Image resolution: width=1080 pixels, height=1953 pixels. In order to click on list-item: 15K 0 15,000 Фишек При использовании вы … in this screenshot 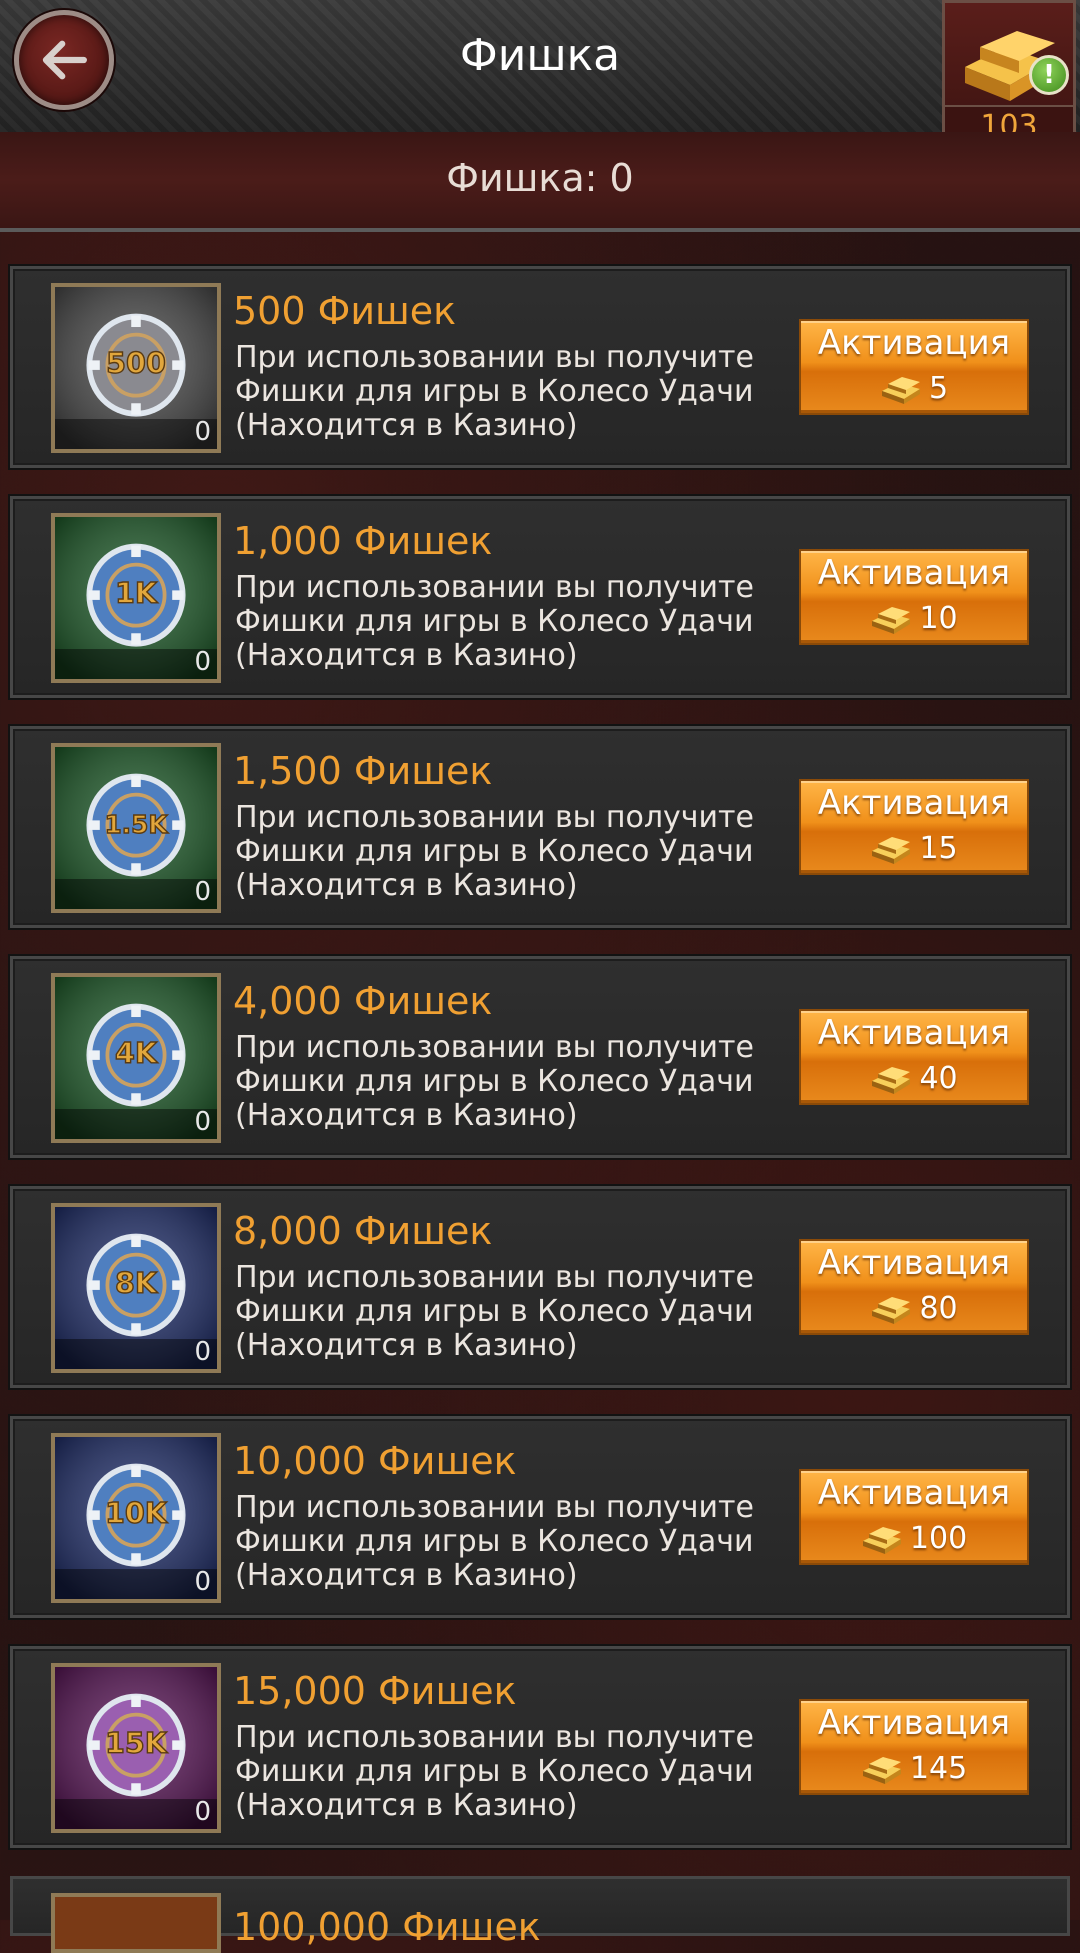, I will do `click(540, 1747)`.